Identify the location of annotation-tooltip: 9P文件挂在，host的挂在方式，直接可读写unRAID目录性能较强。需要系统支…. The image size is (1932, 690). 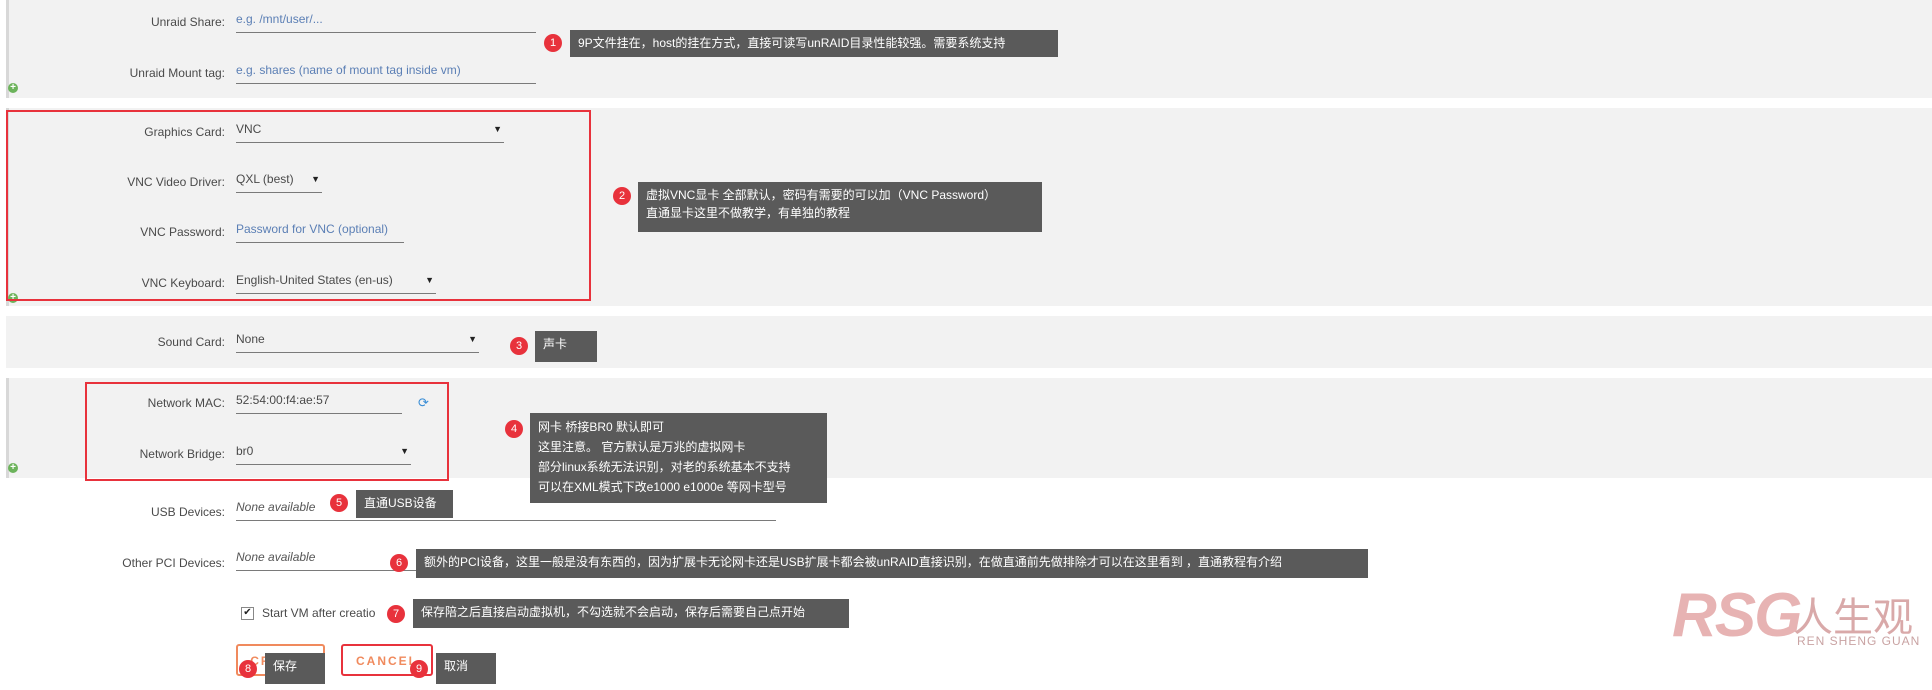
(814, 43).